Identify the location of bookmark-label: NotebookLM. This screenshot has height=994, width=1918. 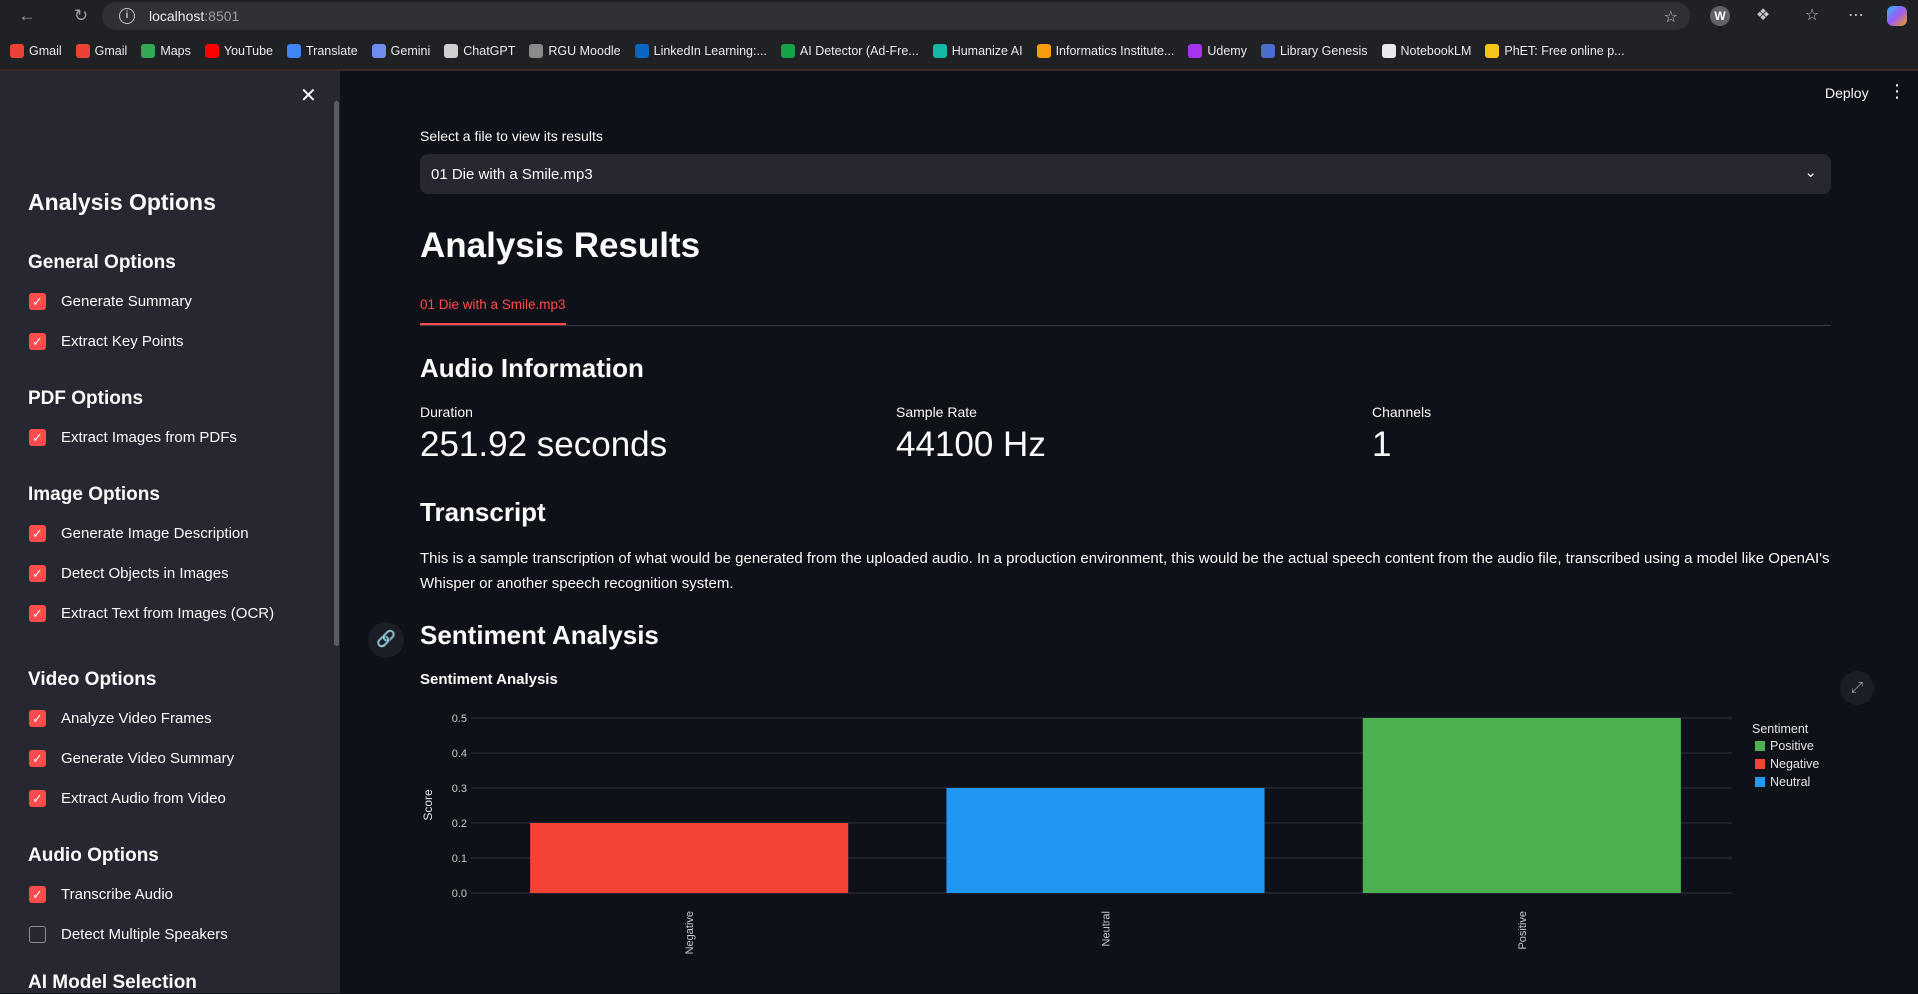
(1436, 50).